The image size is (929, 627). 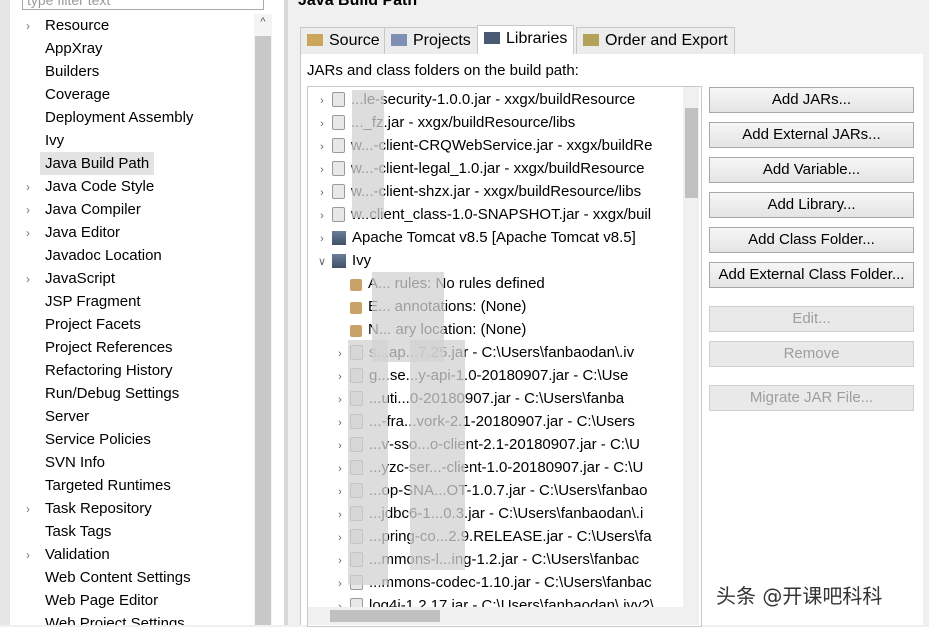 I want to click on tree-item-label: Task Repository, so click(x=98, y=508).